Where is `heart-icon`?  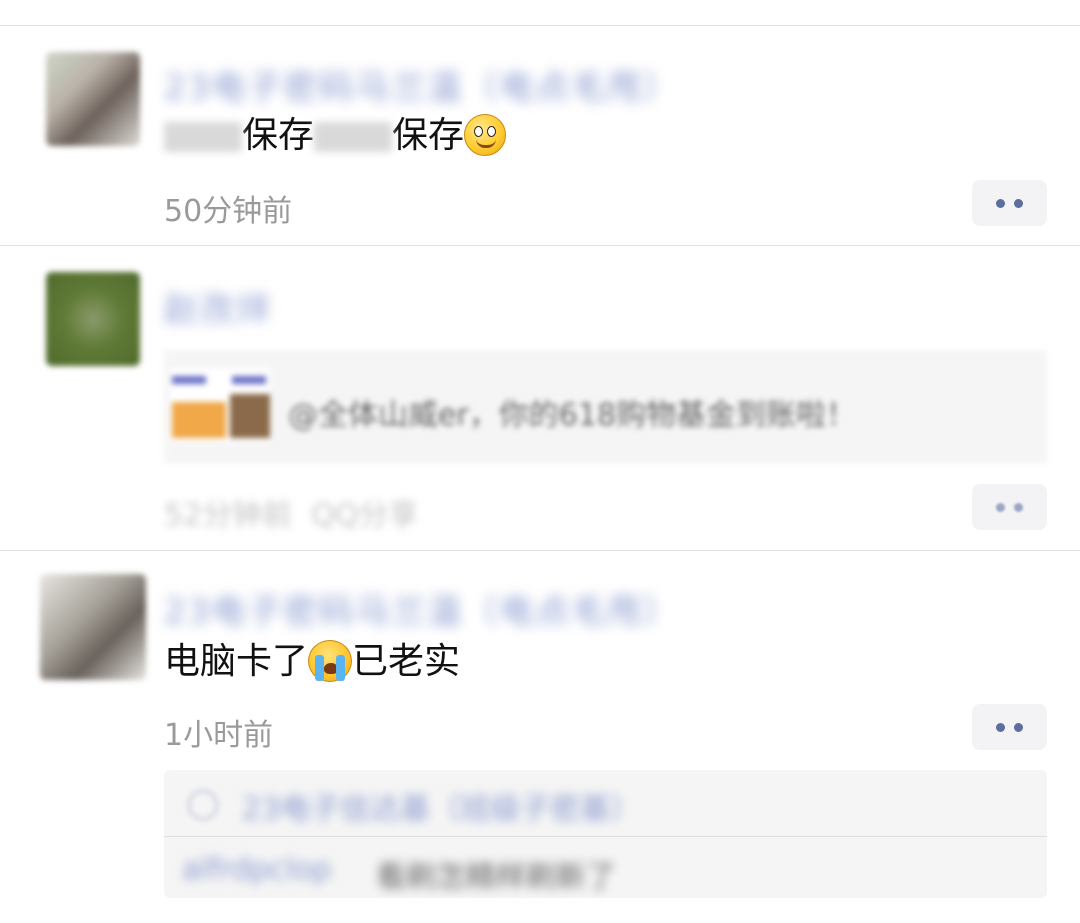 heart-icon is located at coordinates (203, 805).